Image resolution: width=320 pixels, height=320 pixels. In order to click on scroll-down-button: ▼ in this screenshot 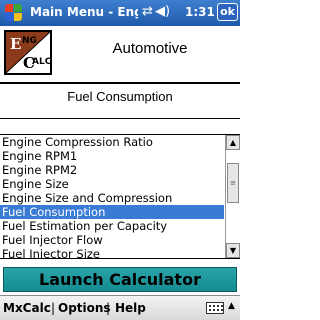, I will do `click(233, 250)`.